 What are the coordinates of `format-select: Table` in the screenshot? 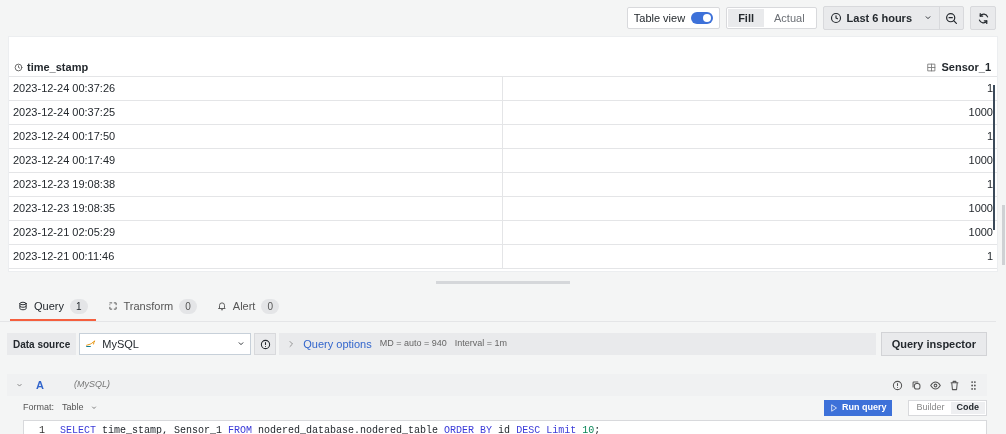 It's located at (80, 408).